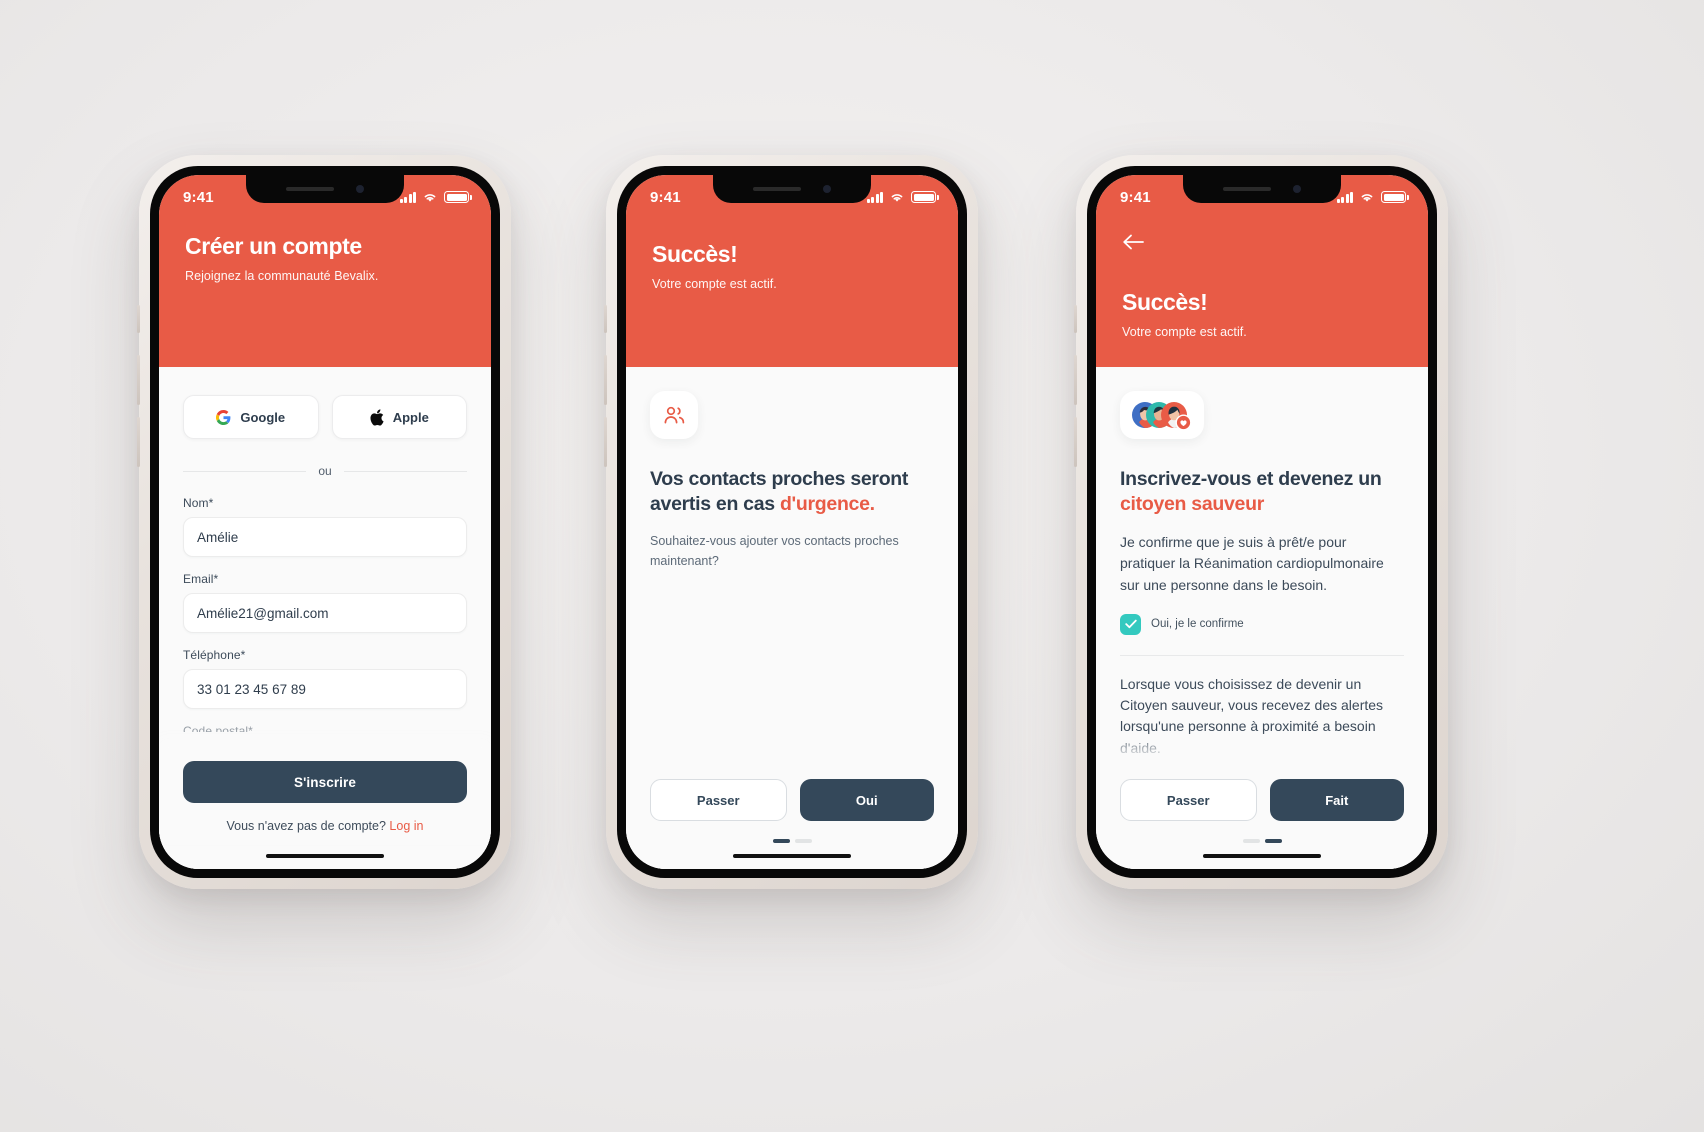 The height and width of the screenshot is (1132, 1704). I want to click on contacts-heading-accent: d'urgence., so click(827, 503).